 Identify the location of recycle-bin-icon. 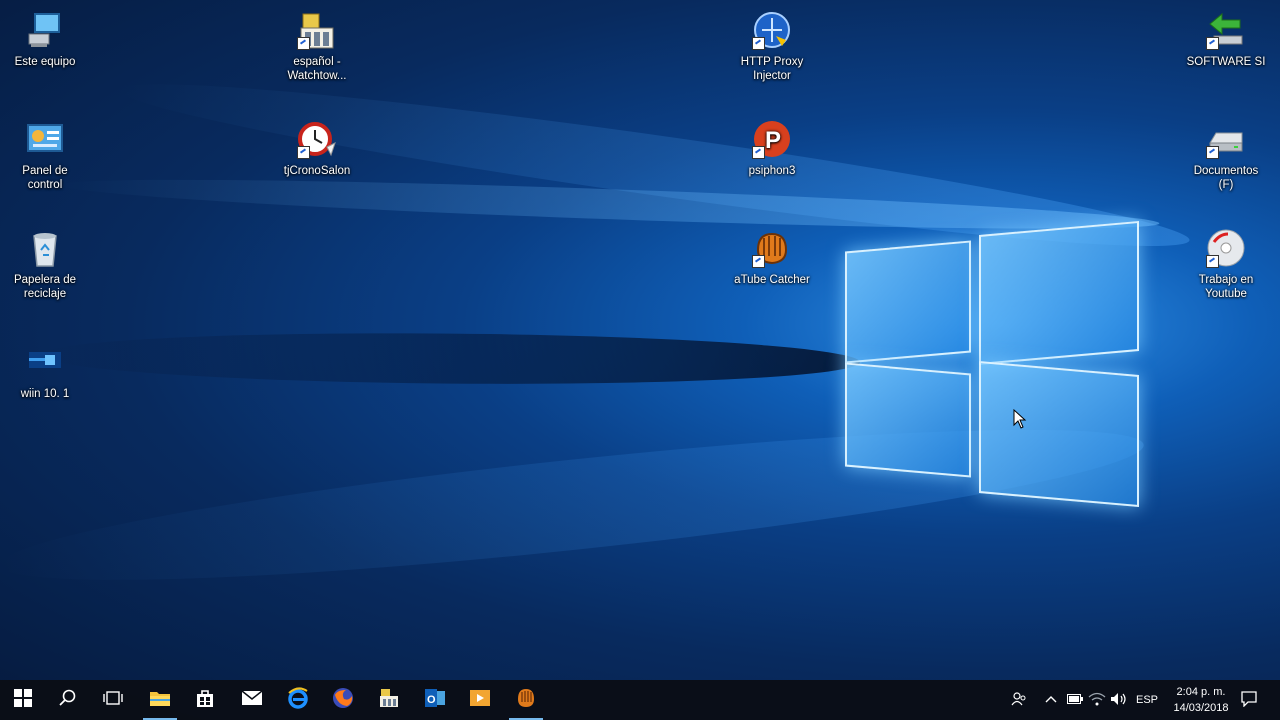
(45, 248).